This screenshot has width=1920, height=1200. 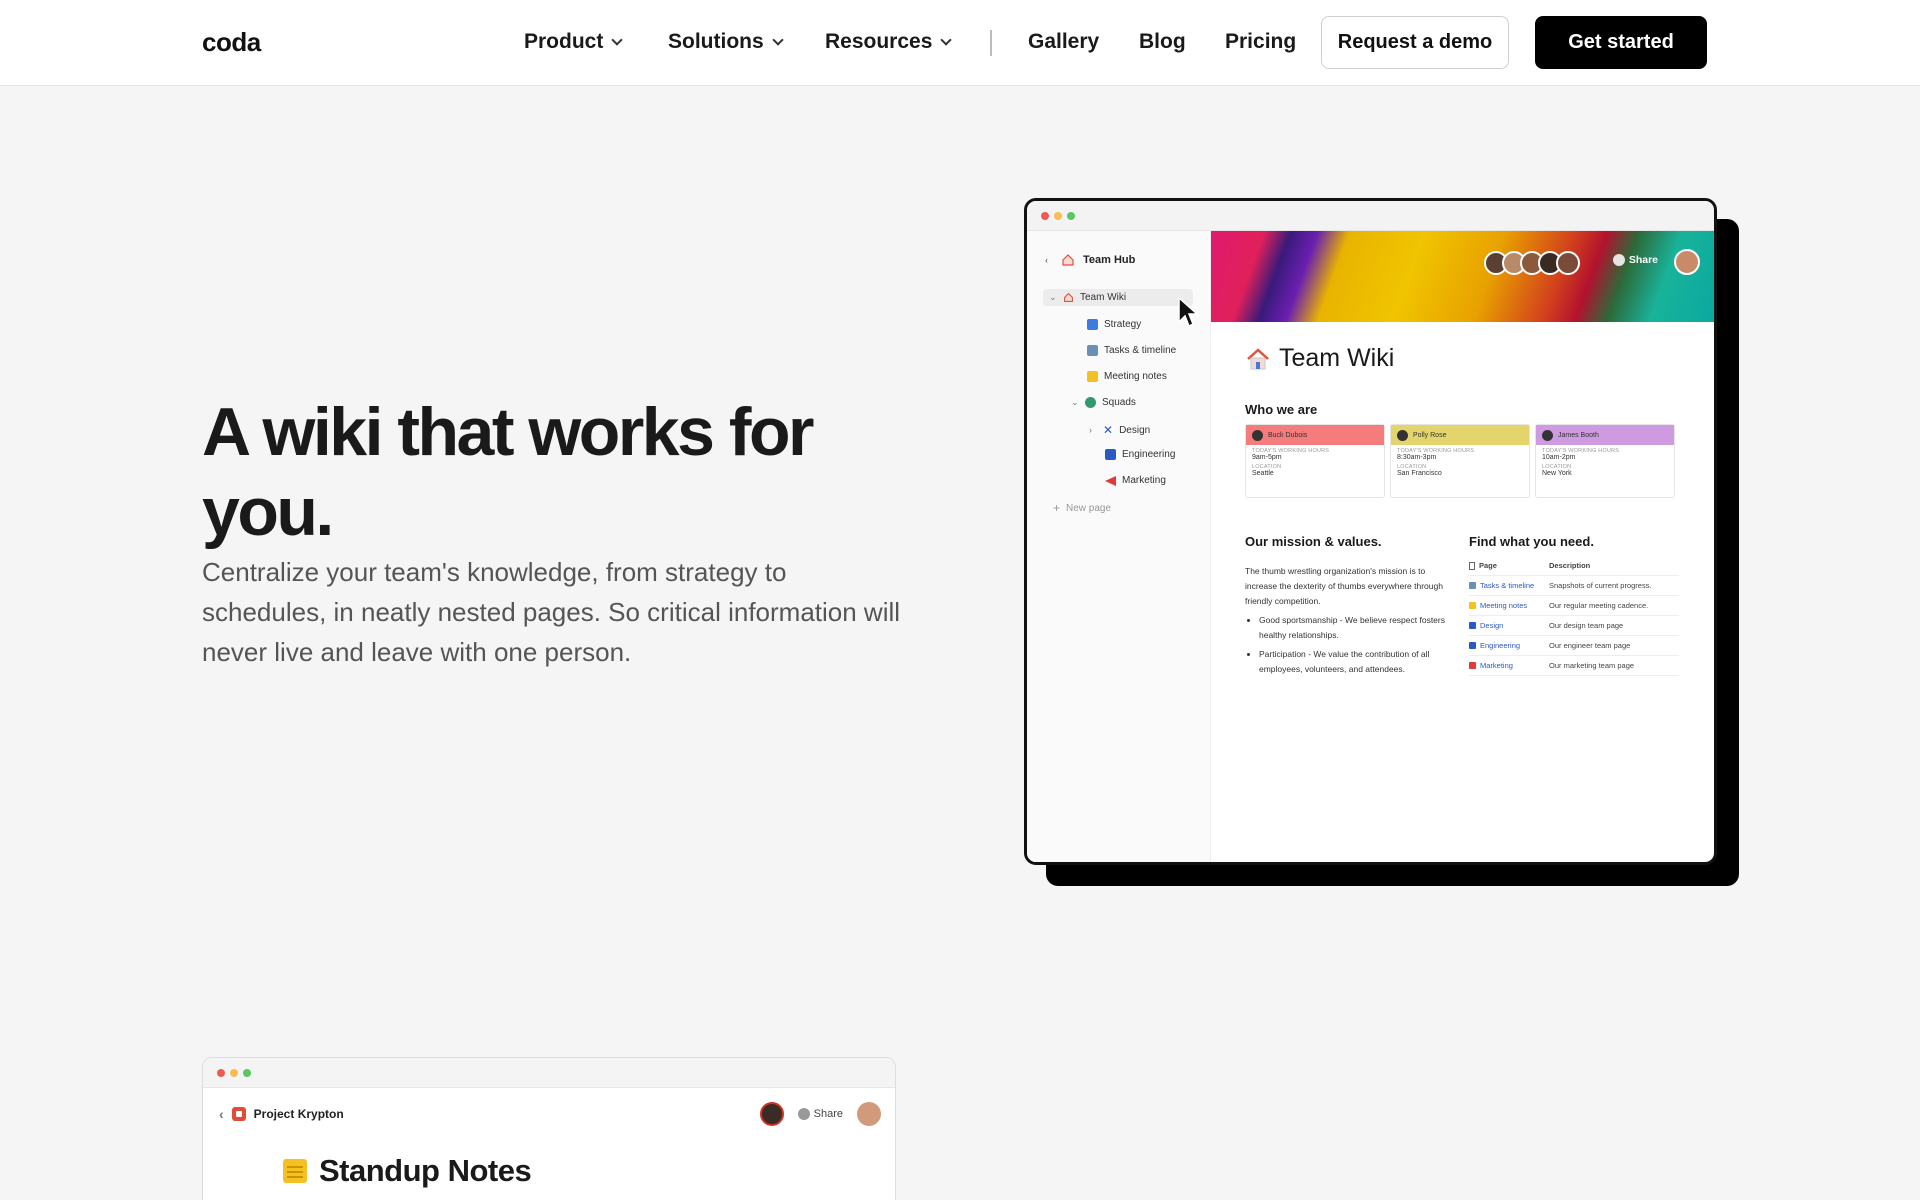 I want to click on page-link: Engineering, so click(x=1509, y=645).